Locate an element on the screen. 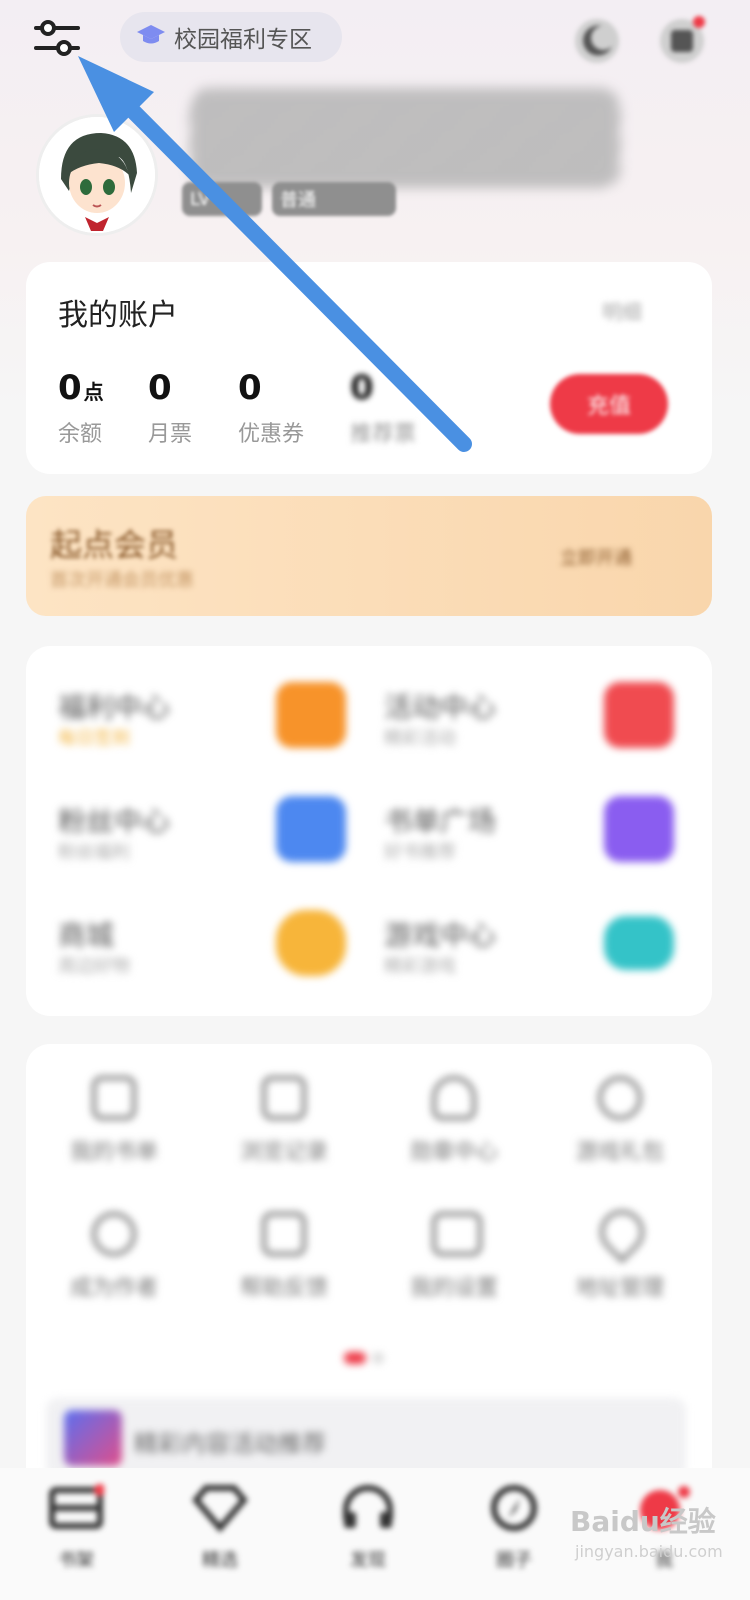 The height and width of the screenshot is (1600, 750). settings-panel-icon is located at coordinates (457, 1234).